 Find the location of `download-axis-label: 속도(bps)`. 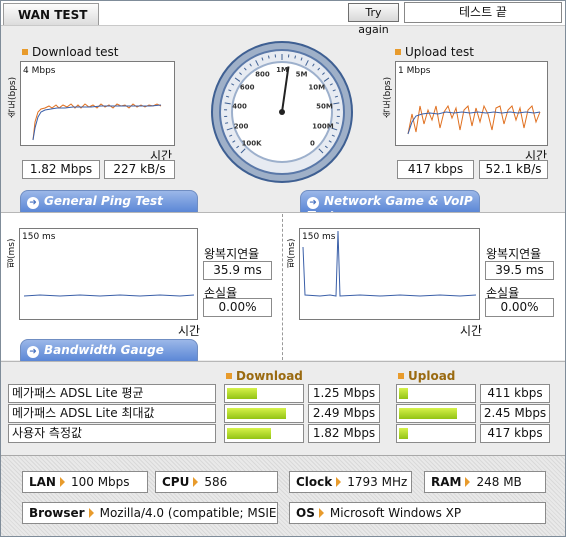

download-axis-label: 속도(bps) is located at coordinates (13, 97).